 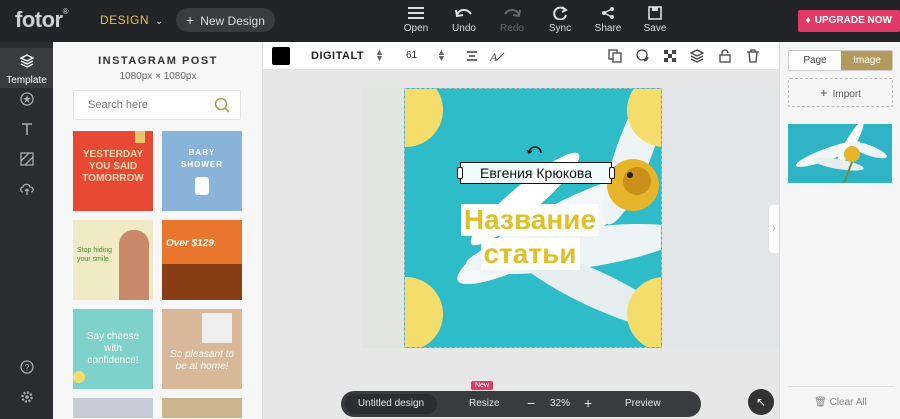 What do you see at coordinates (535, 150) in the screenshot?
I see `rotate-handle-icon` at bounding box center [535, 150].